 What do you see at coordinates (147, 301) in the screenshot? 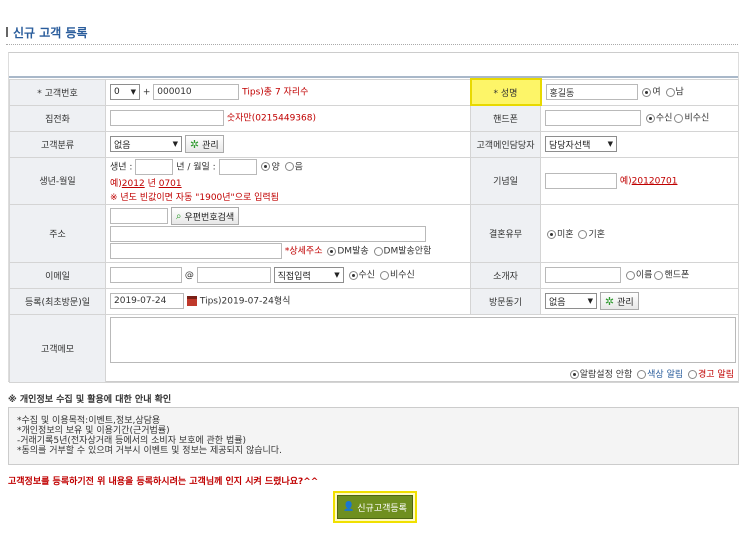
I see `reg-date-input` at bounding box center [147, 301].